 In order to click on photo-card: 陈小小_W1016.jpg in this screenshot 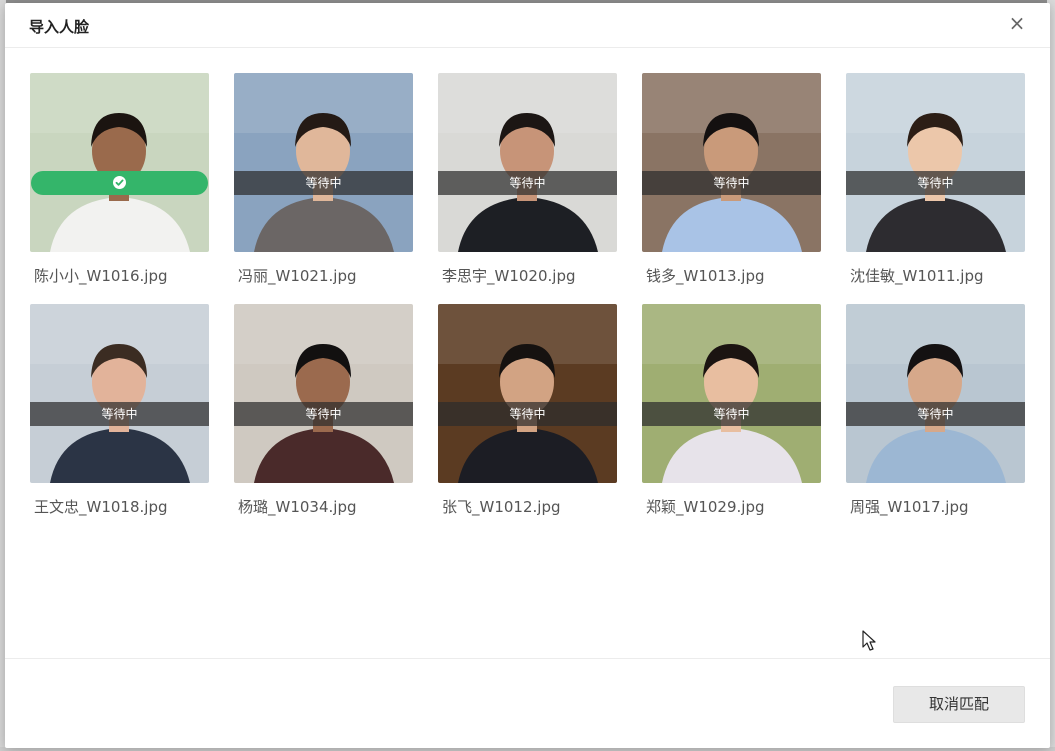, I will do `click(119, 180)`.